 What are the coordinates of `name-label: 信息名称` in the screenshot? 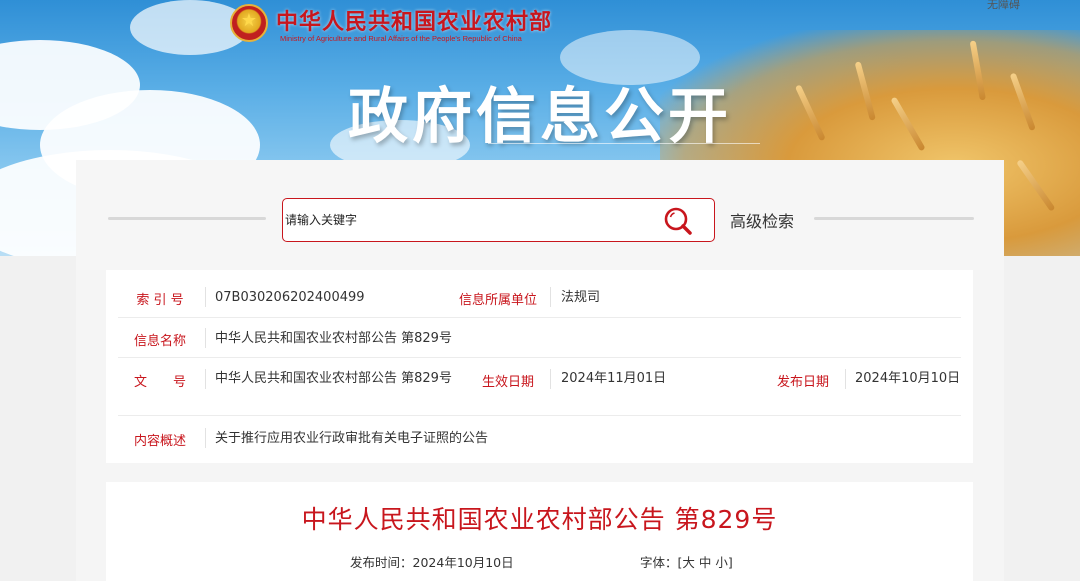 It's located at (159, 341).